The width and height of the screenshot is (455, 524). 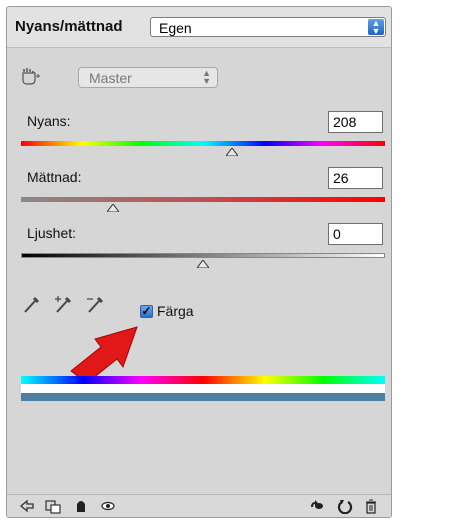 I want to click on spectrum-separator, so click(x=203, y=388).